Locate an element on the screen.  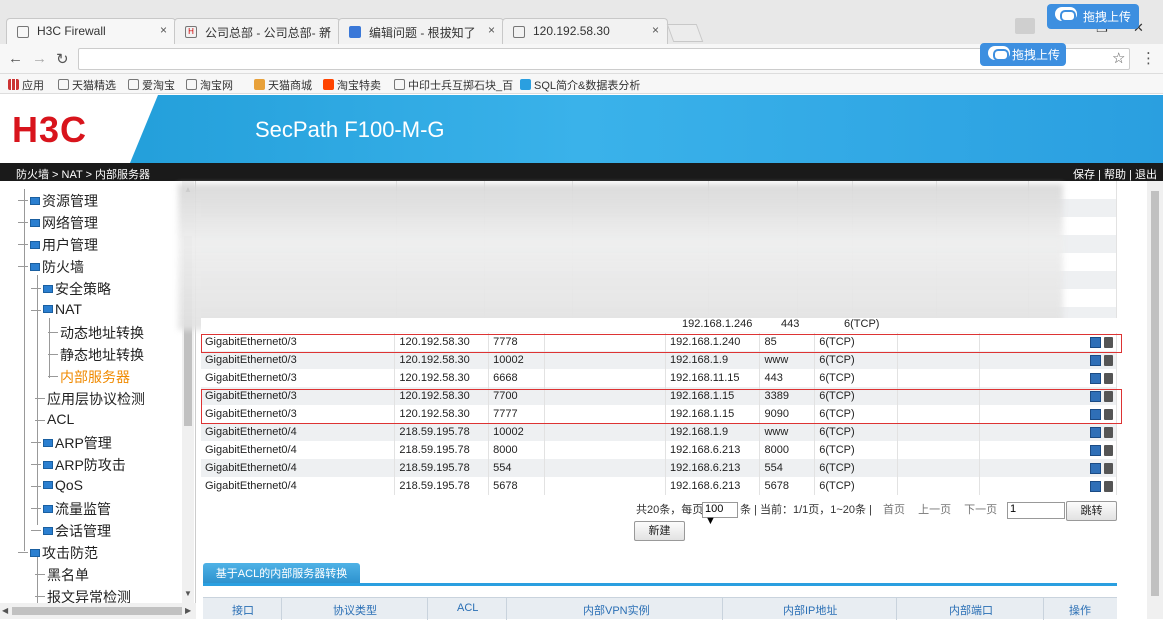
sidebar-item-nat: NAT is located at coordinates (56, 309).